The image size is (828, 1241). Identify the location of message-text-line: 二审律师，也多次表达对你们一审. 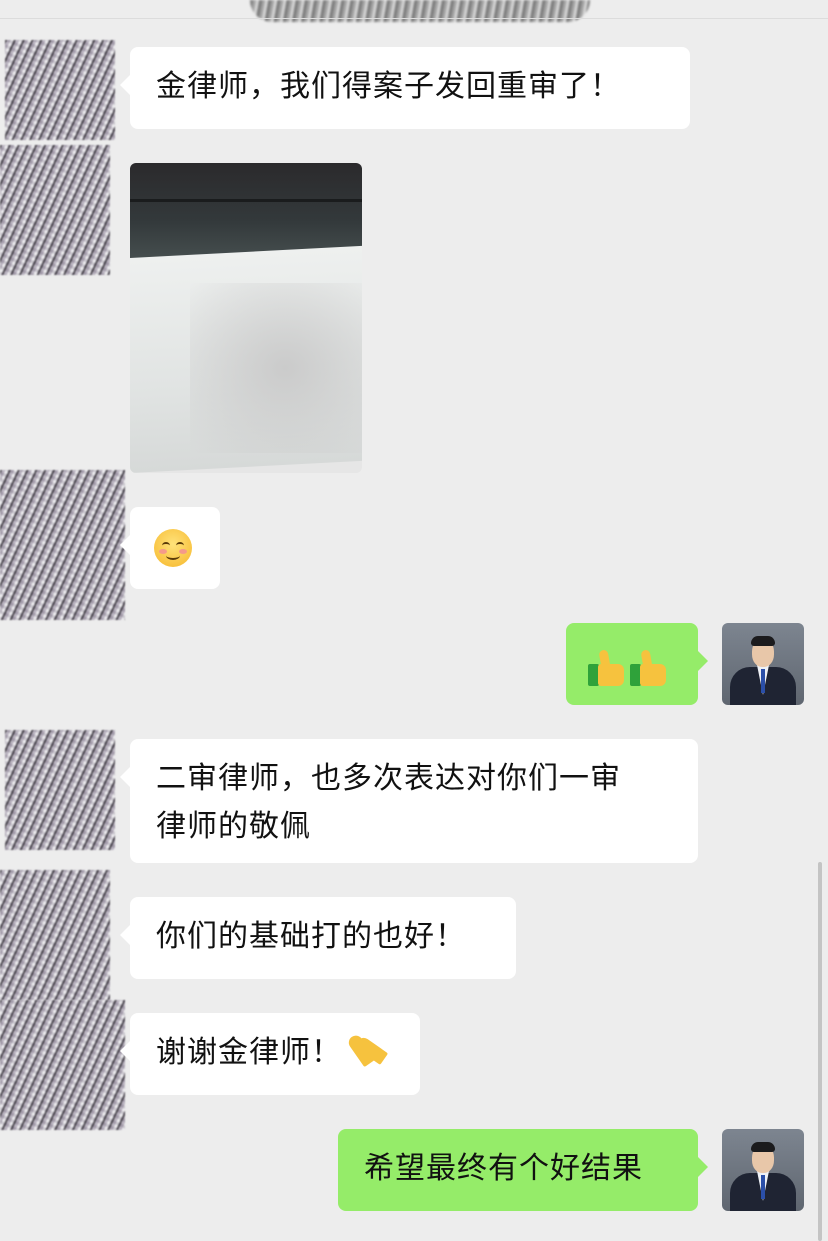
(388, 778).